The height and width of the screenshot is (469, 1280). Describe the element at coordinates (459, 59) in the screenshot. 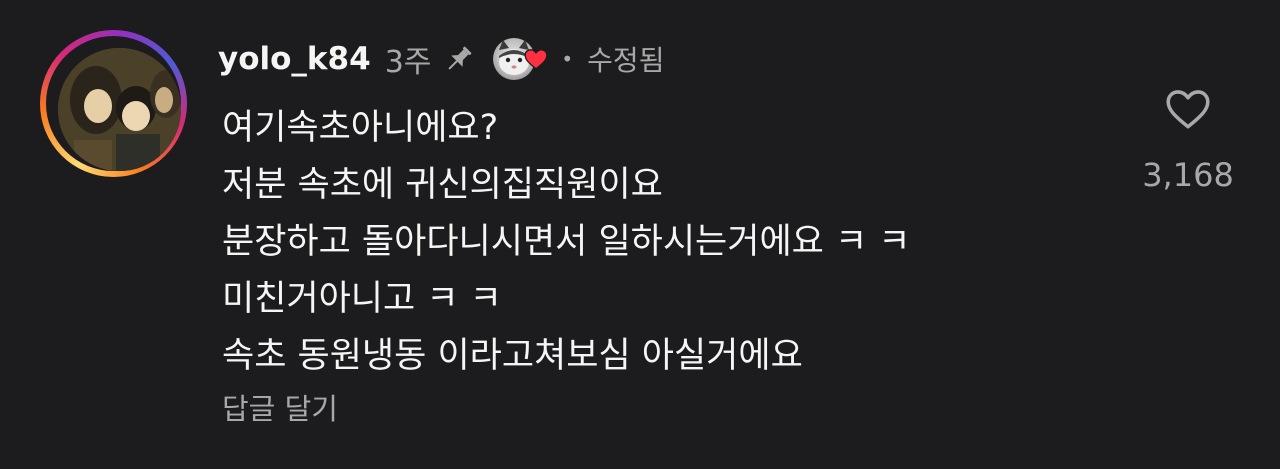

I see `pin-icon` at that location.